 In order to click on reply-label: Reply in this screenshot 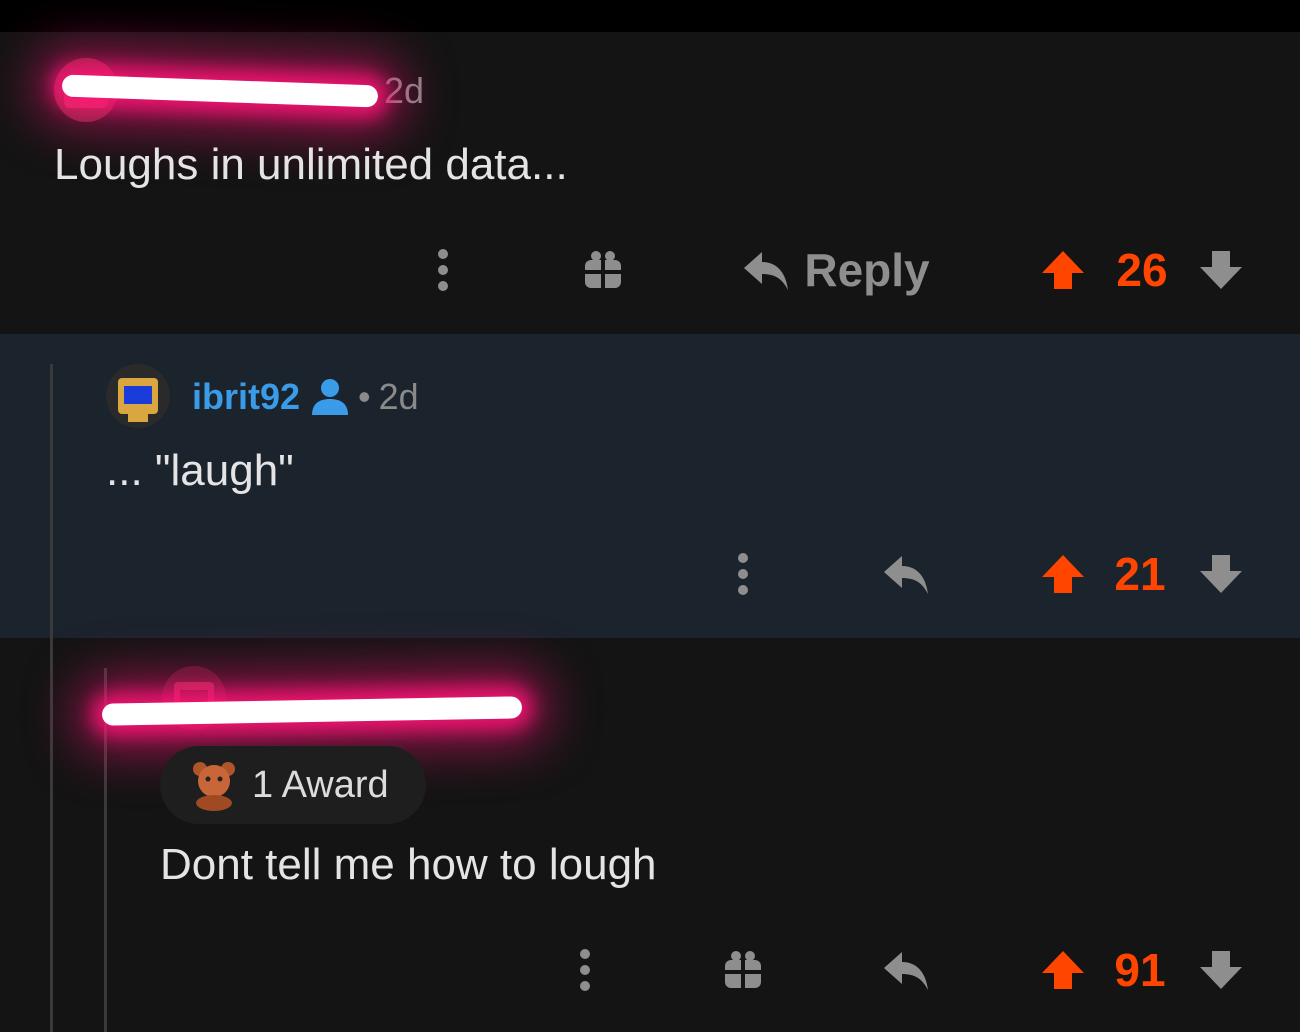, I will do `click(867, 270)`.